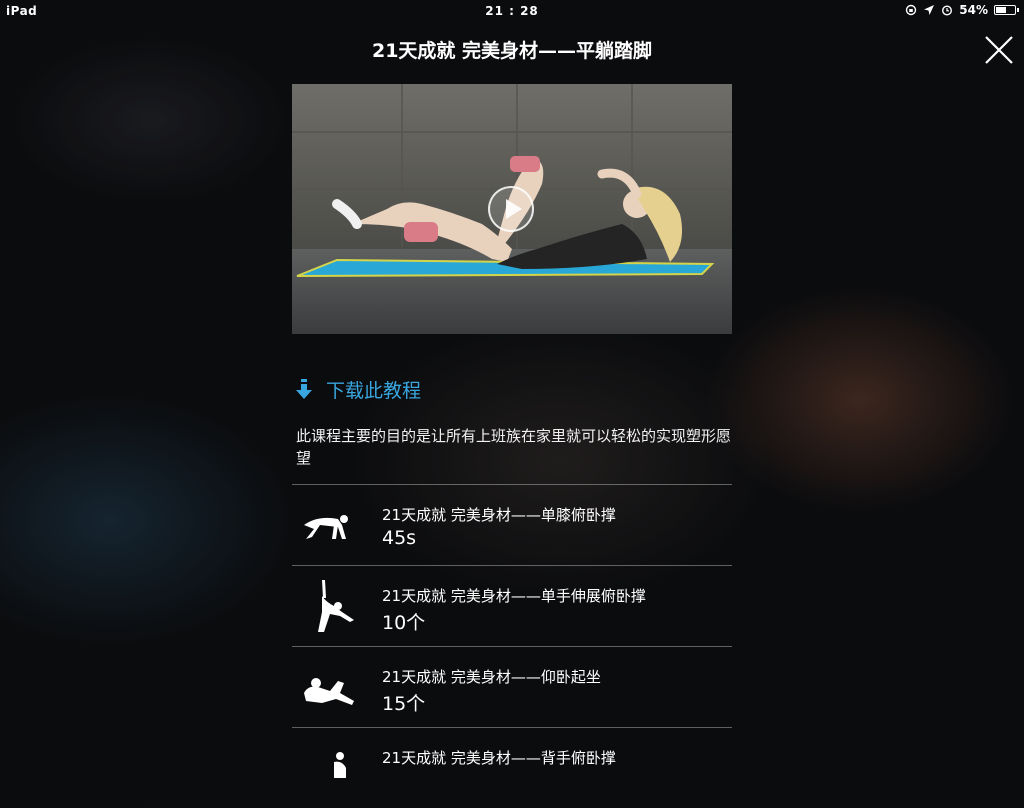 This screenshot has height=808, width=1024. I want to click on clock: 21 : 28, so click(512, 11).